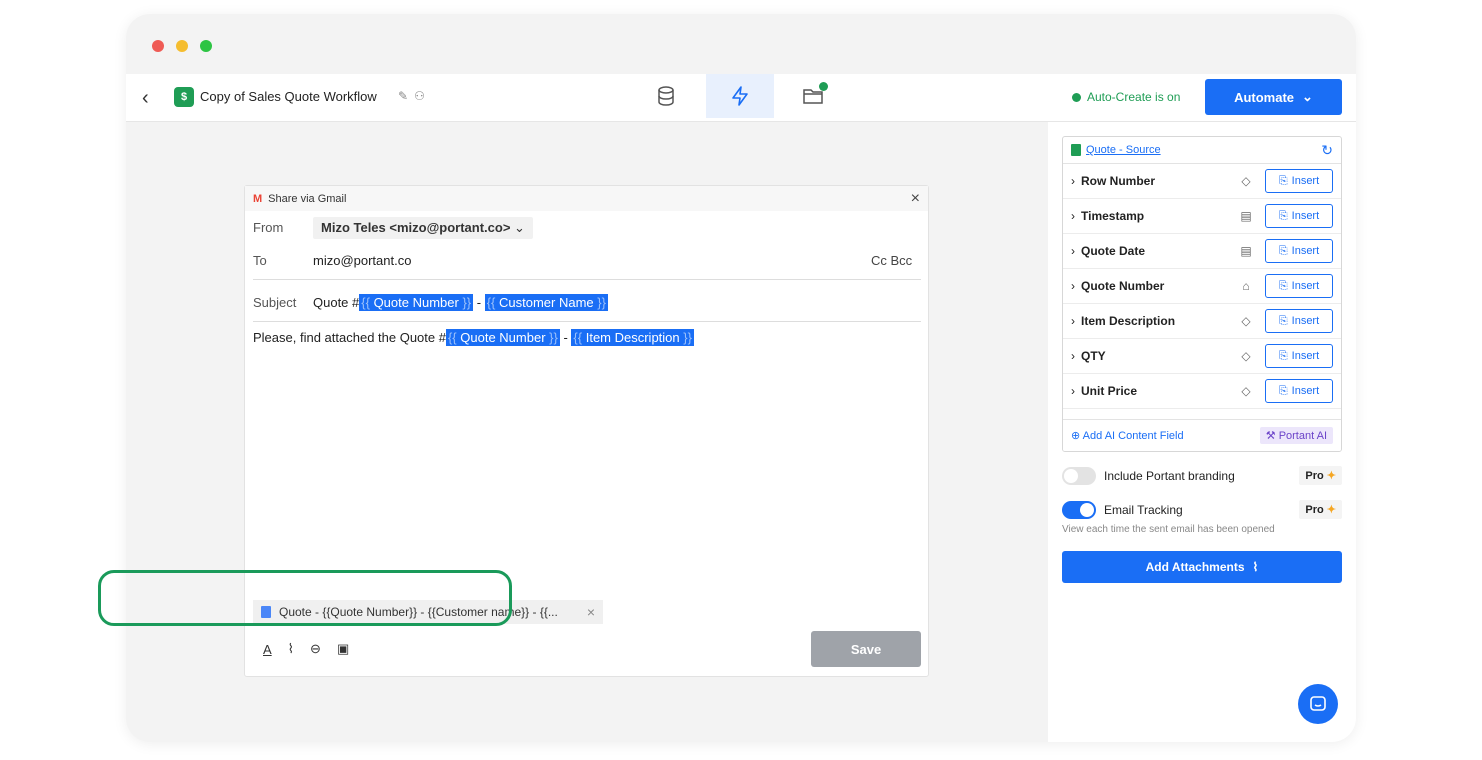 This screenshot has height=760, width=1482. I want to click on back-chevron-icon: ‹, so click(151, 98).